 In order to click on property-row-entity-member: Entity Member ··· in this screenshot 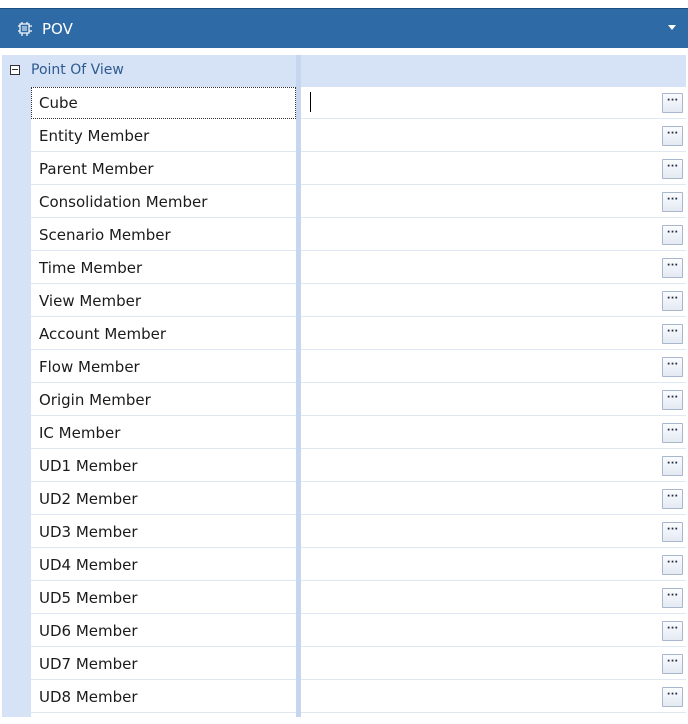, I will do `click(358, 136)`.